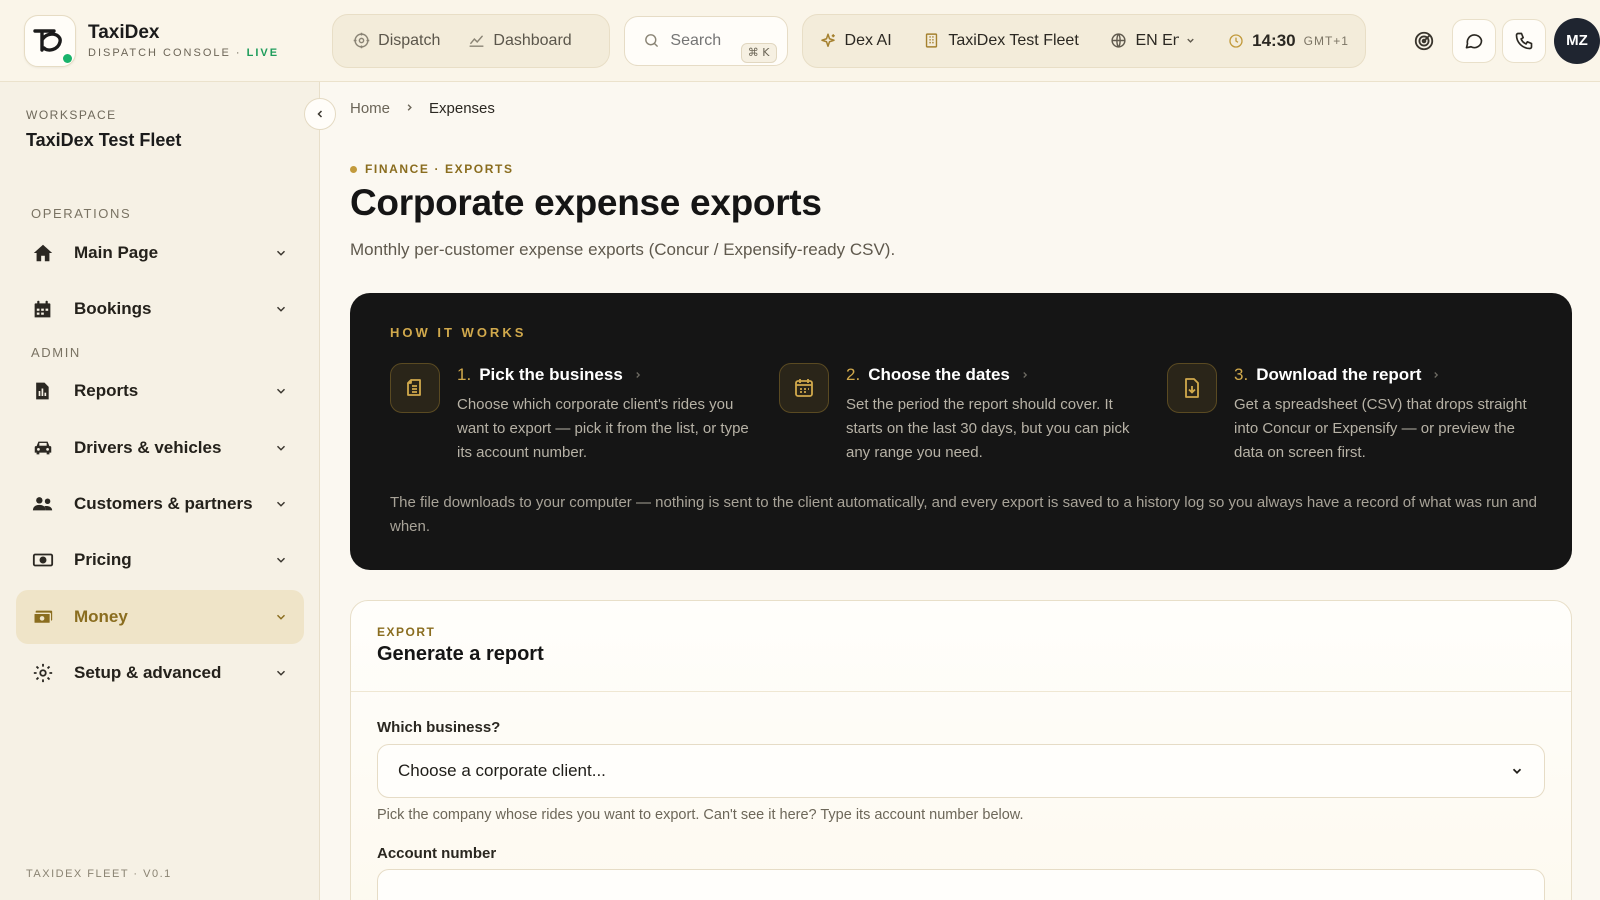  What do you see at coordinates (160, 309) in the screenshot?
I see `sidebar-item-bookings: Bookings` at bounding box center [160, 309].